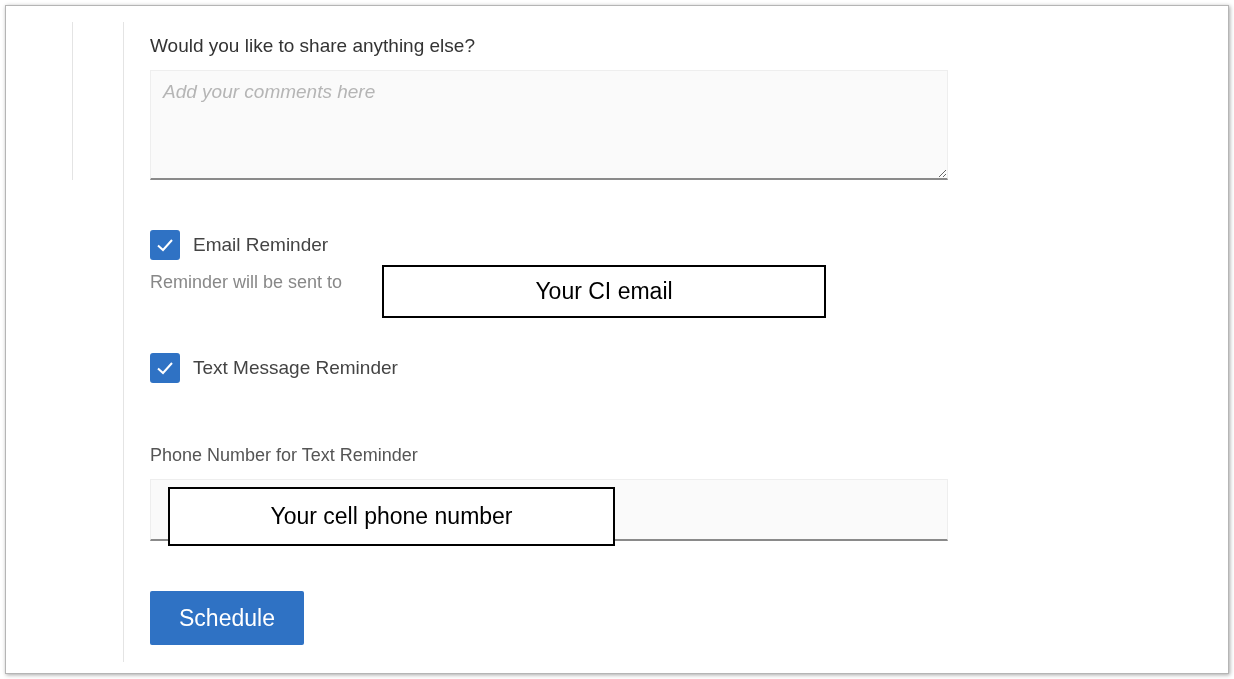 The height and width of the screenshot is (679, 1234). Describe the element at coordinates (549, 125) in the screenshot. I see `comments-field: Add your comments here` at that location.